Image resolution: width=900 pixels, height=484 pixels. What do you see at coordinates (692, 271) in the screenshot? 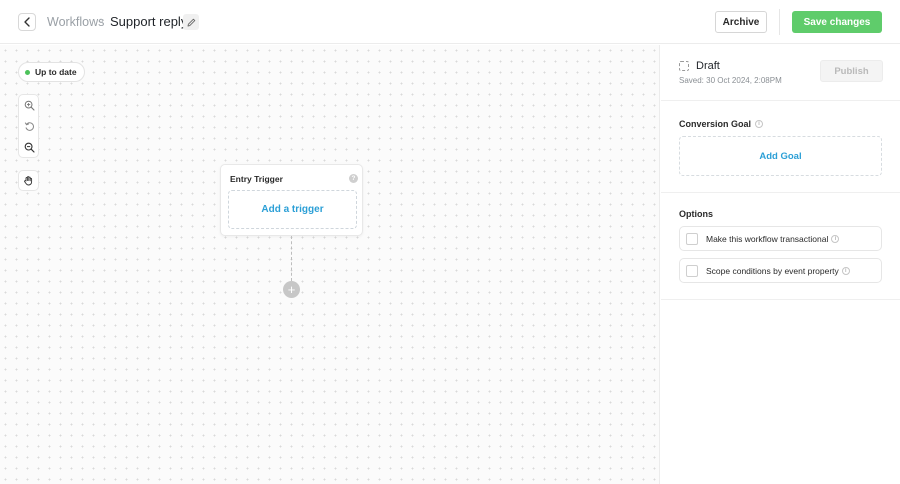
I see `scope-conditions-checkbox` at bounding box center [692, 271].